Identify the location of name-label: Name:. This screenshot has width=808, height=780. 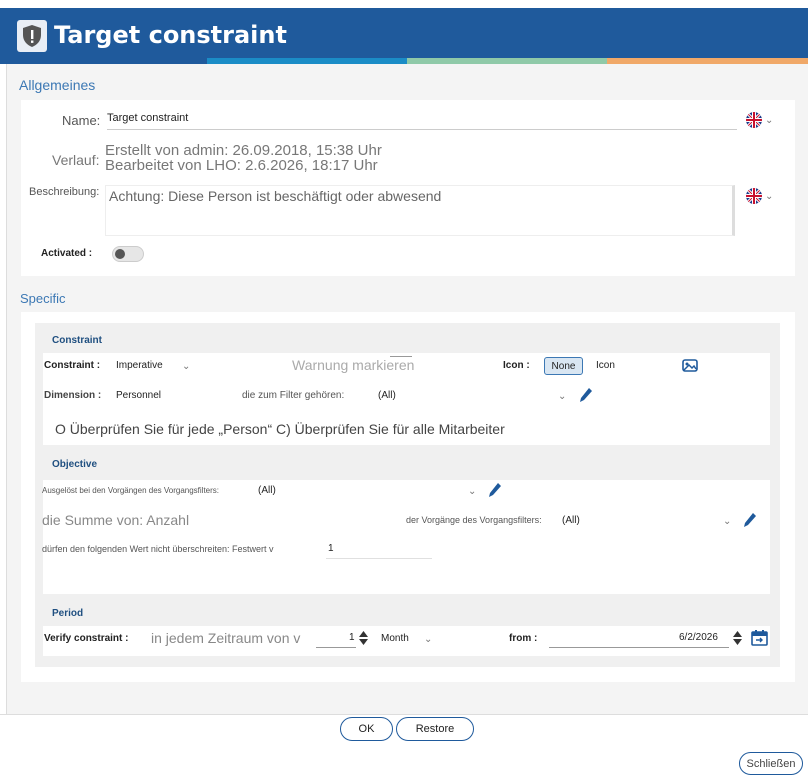
(81, 120).